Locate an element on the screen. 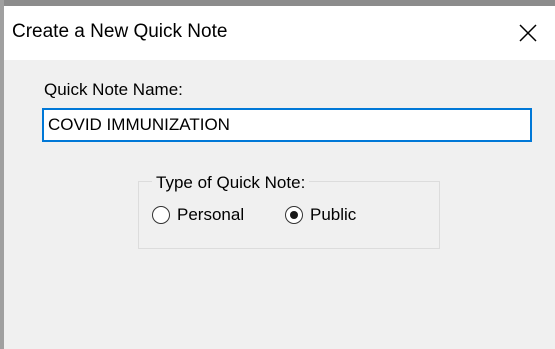 The width and height of the screenshot is (555, 349). quick-note-name-label: Quick Note Name: is located at coordinates (113, 89).